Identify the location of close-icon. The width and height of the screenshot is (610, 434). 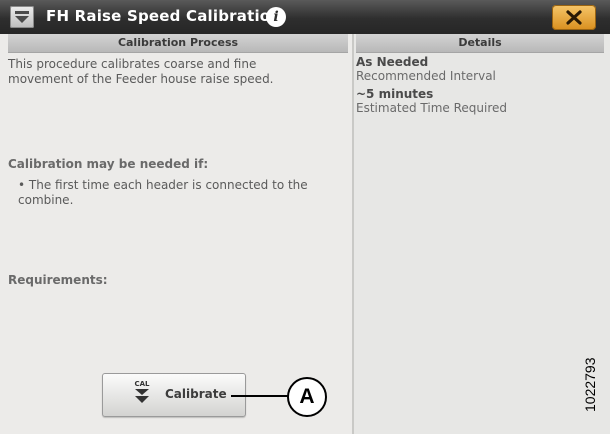
(574, 17).